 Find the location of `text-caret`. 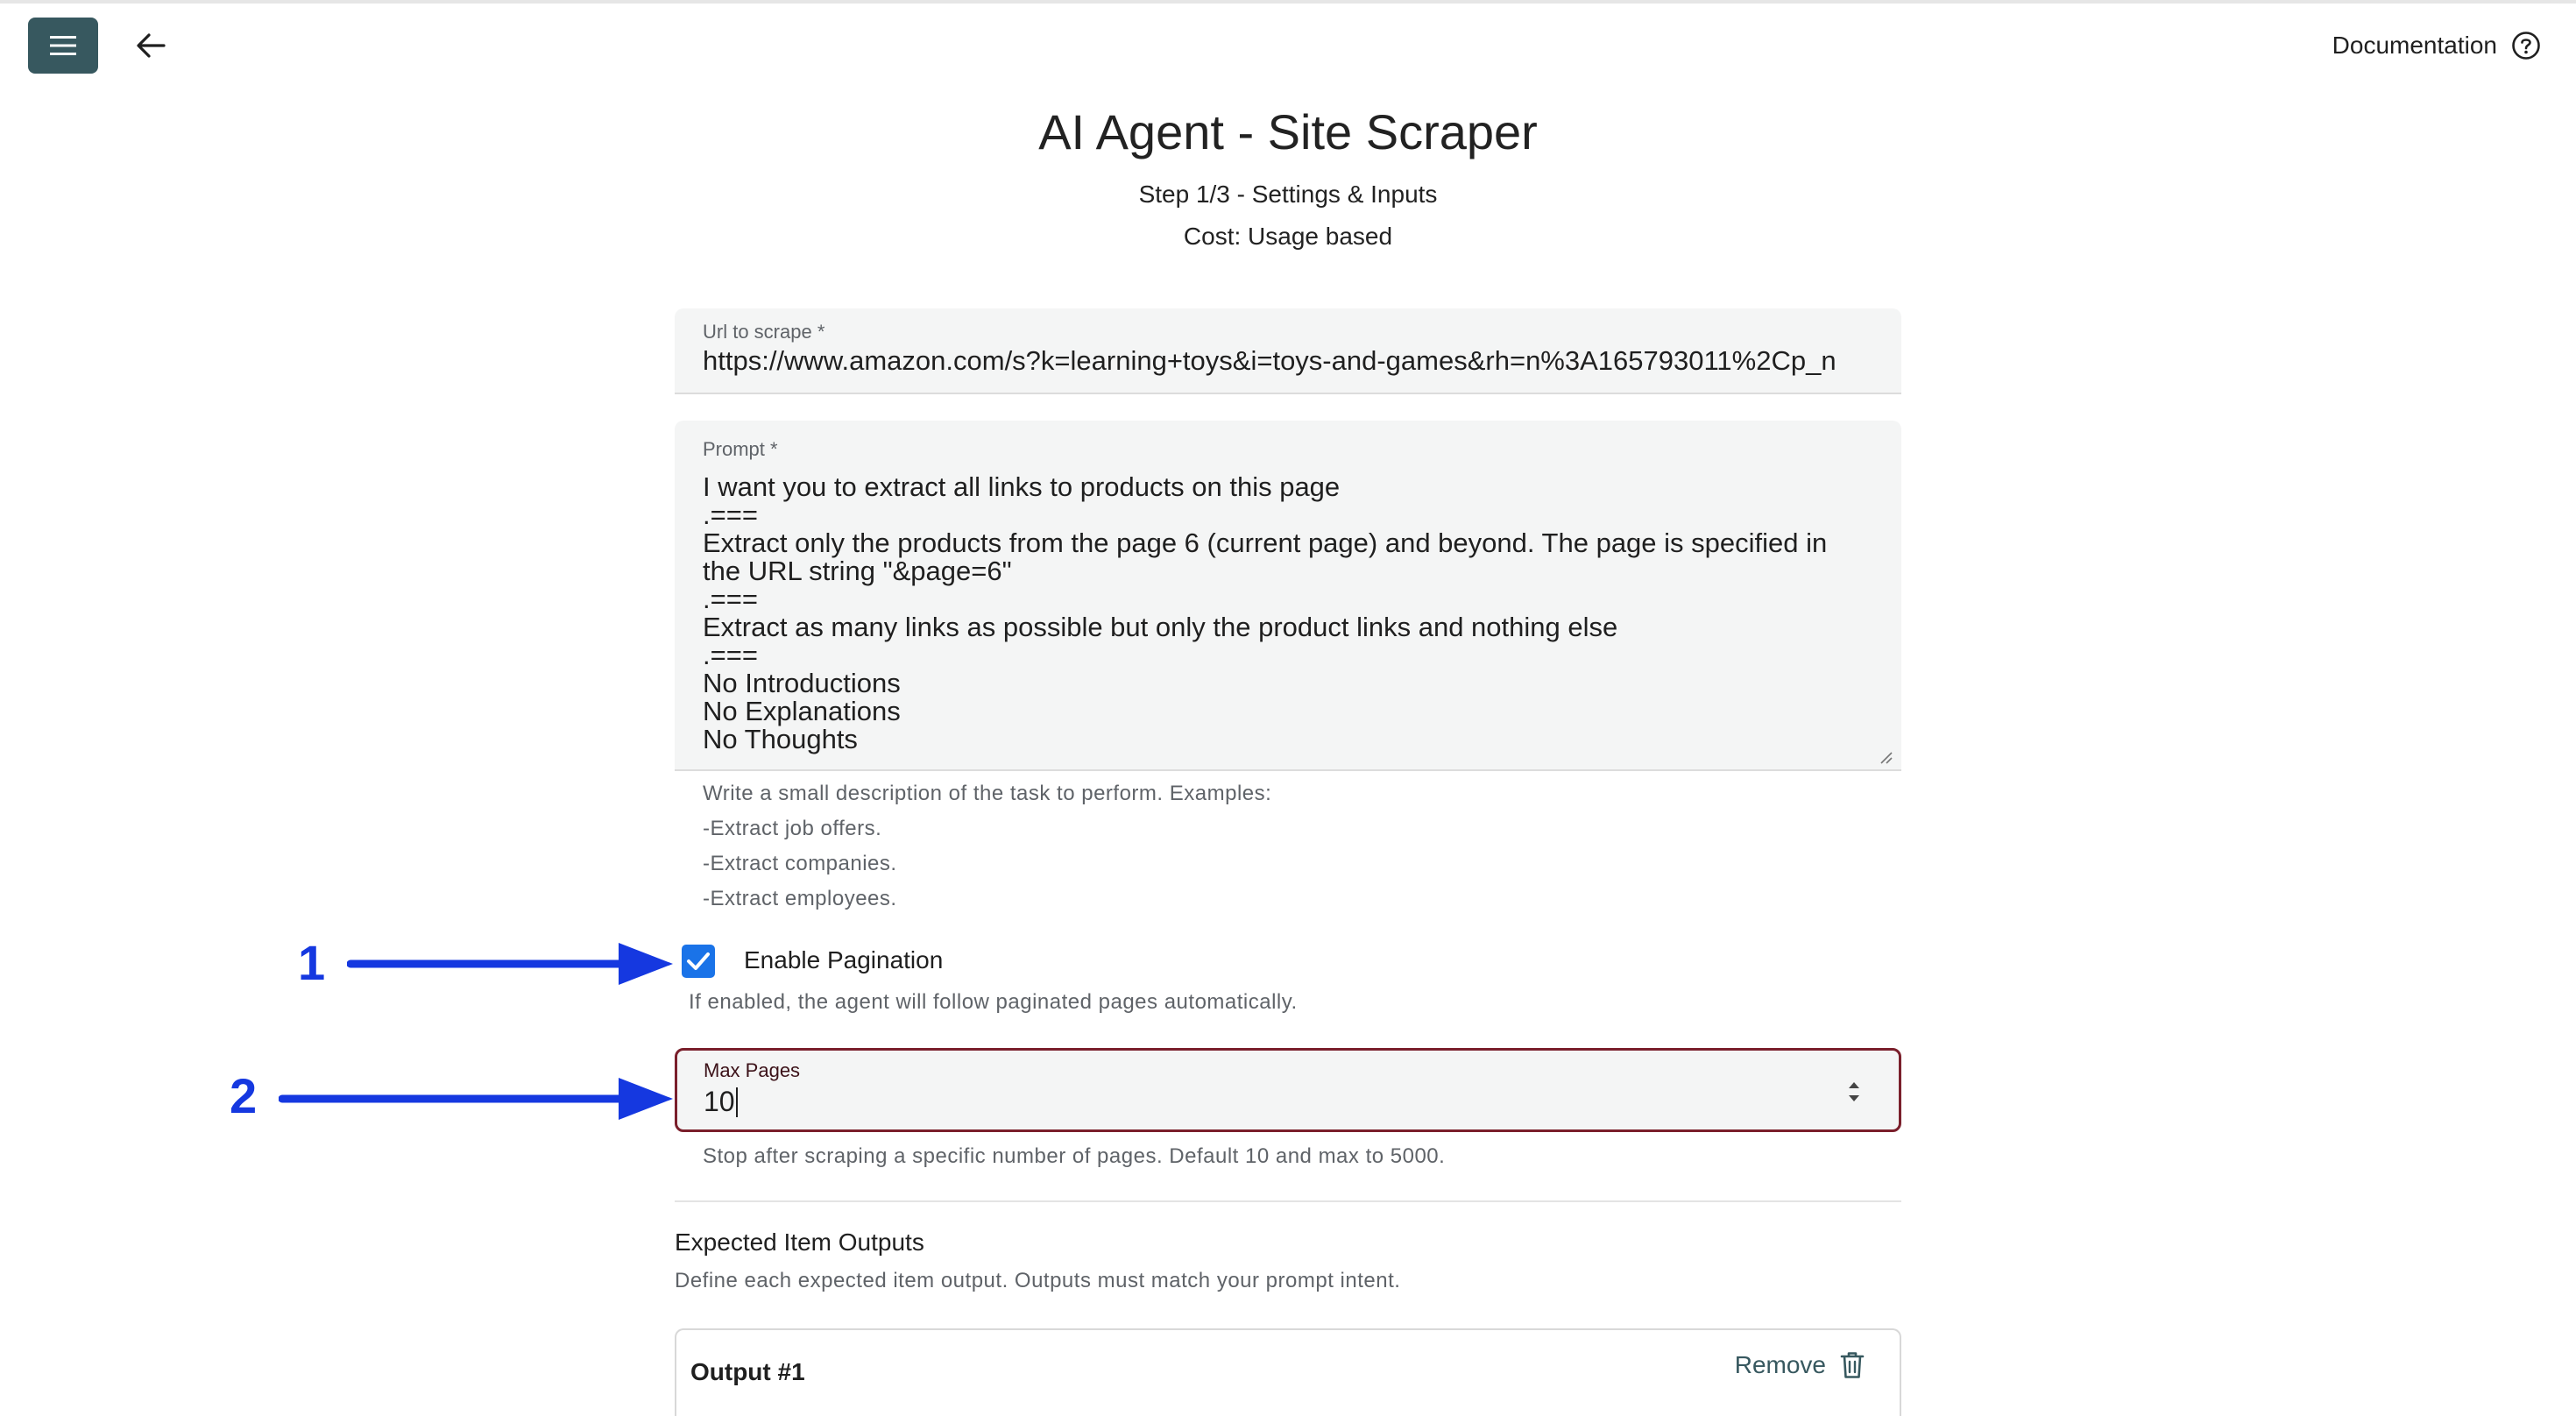

text-caret is located at coordinates (736, 1102).